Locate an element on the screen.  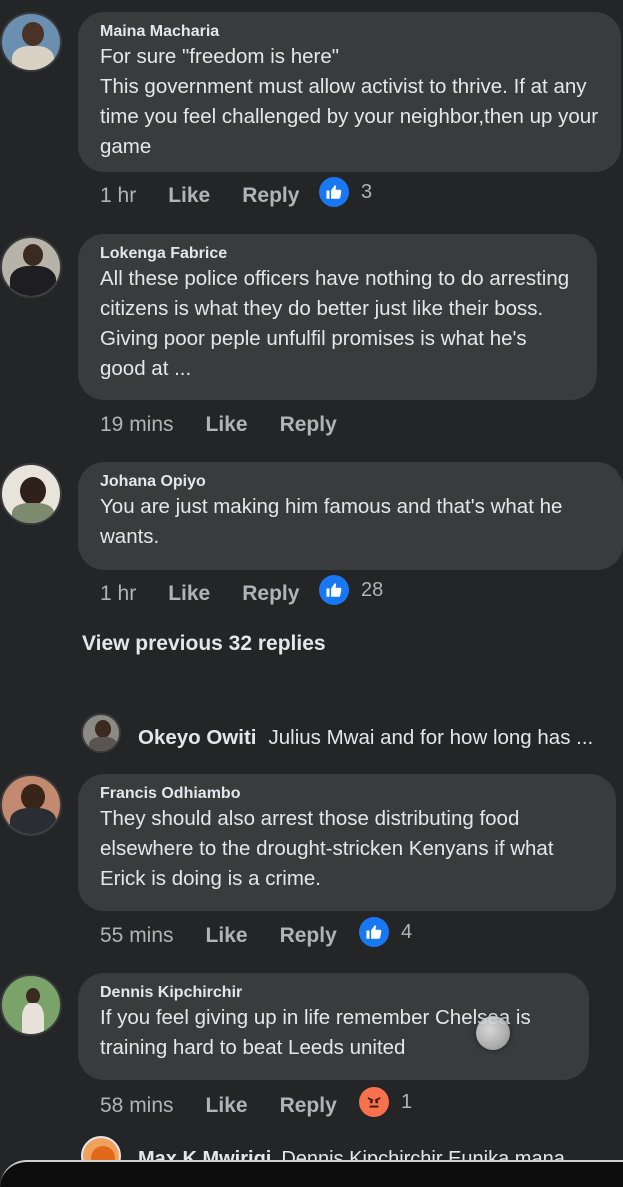
reaction-summary: 28 is located at coordinates (351, 590).